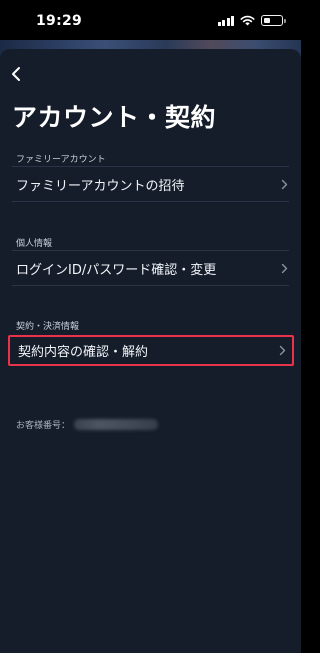 The height and width of the screenshot is (653, 320). Describe the element at coordinates (61, 160) in the screenshot. I see `section-header-family: ファミリーアカウント` at that location.